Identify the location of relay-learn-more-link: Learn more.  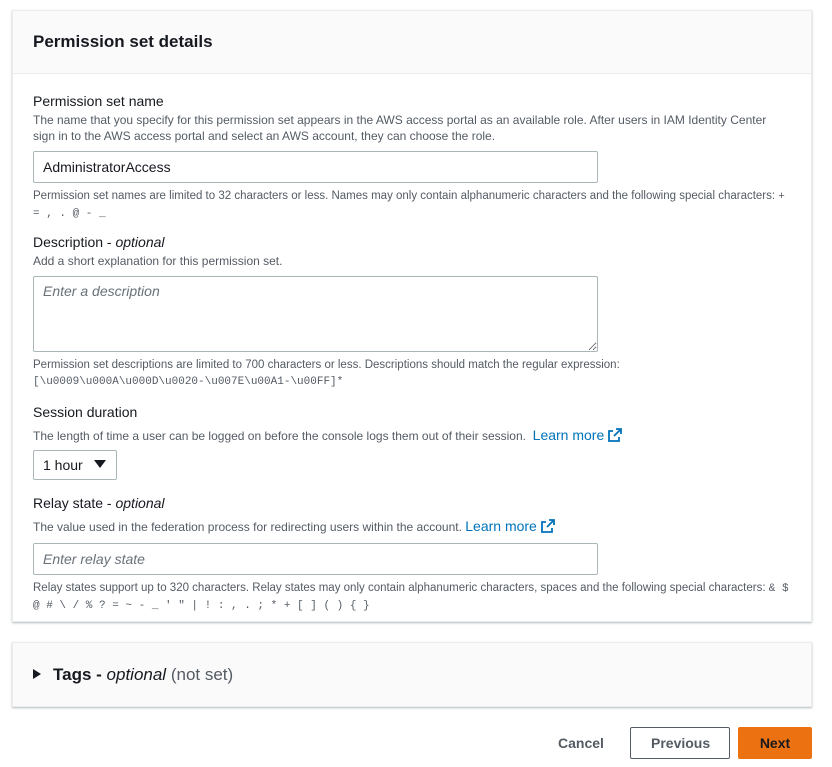
(510, 526).